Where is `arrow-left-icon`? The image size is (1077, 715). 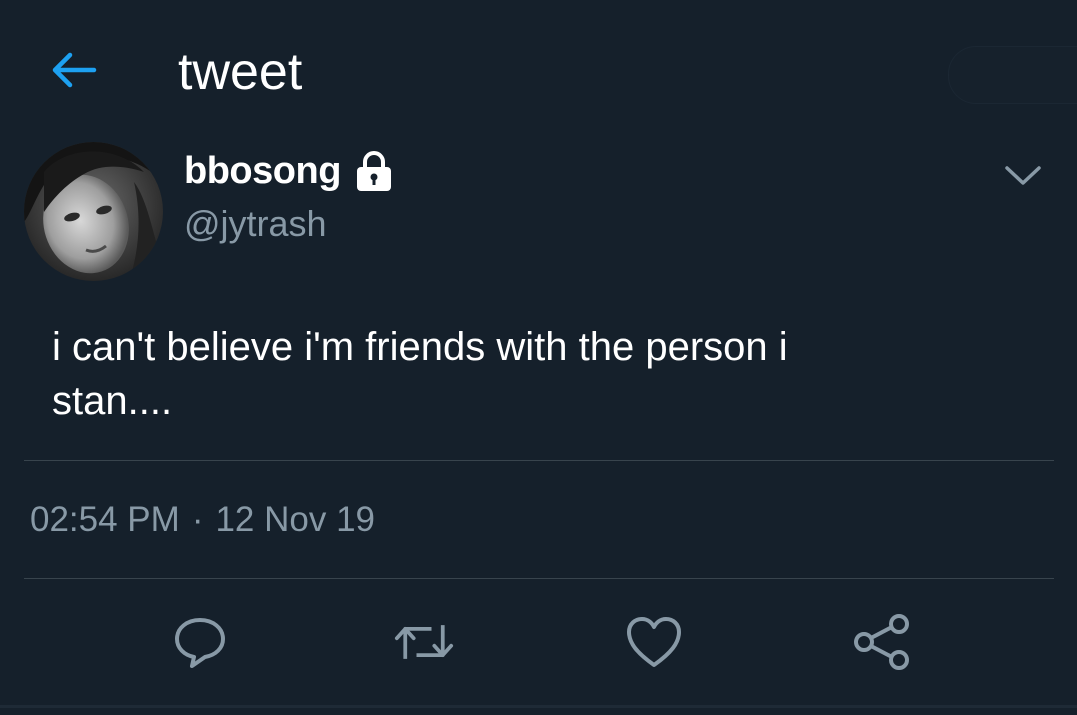
arrow-left-icon is located at coordinates (74, 70).